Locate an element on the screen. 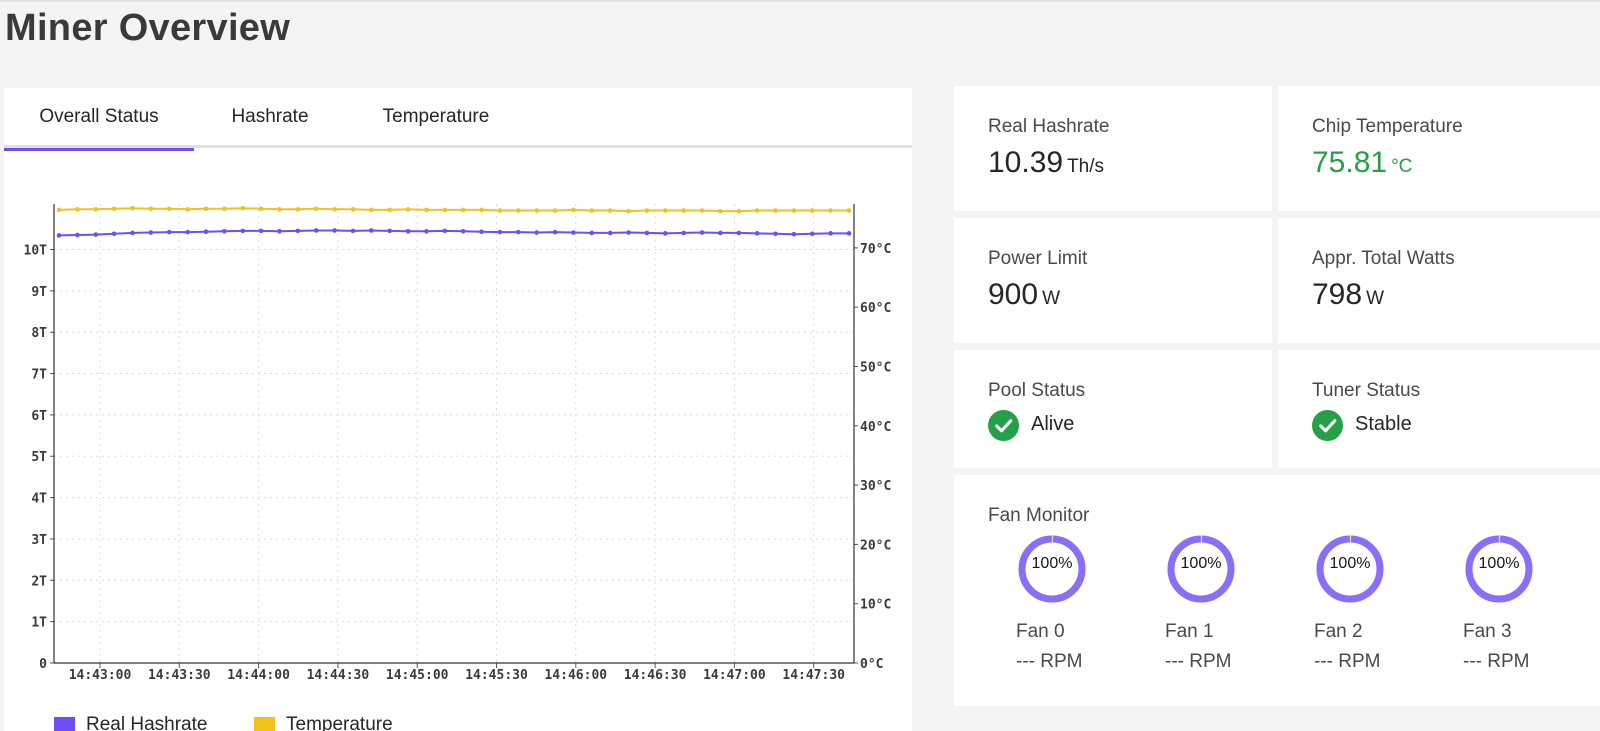  real-hashrate-value: 10.39 Th/s is located at coordinates (1046, 162).